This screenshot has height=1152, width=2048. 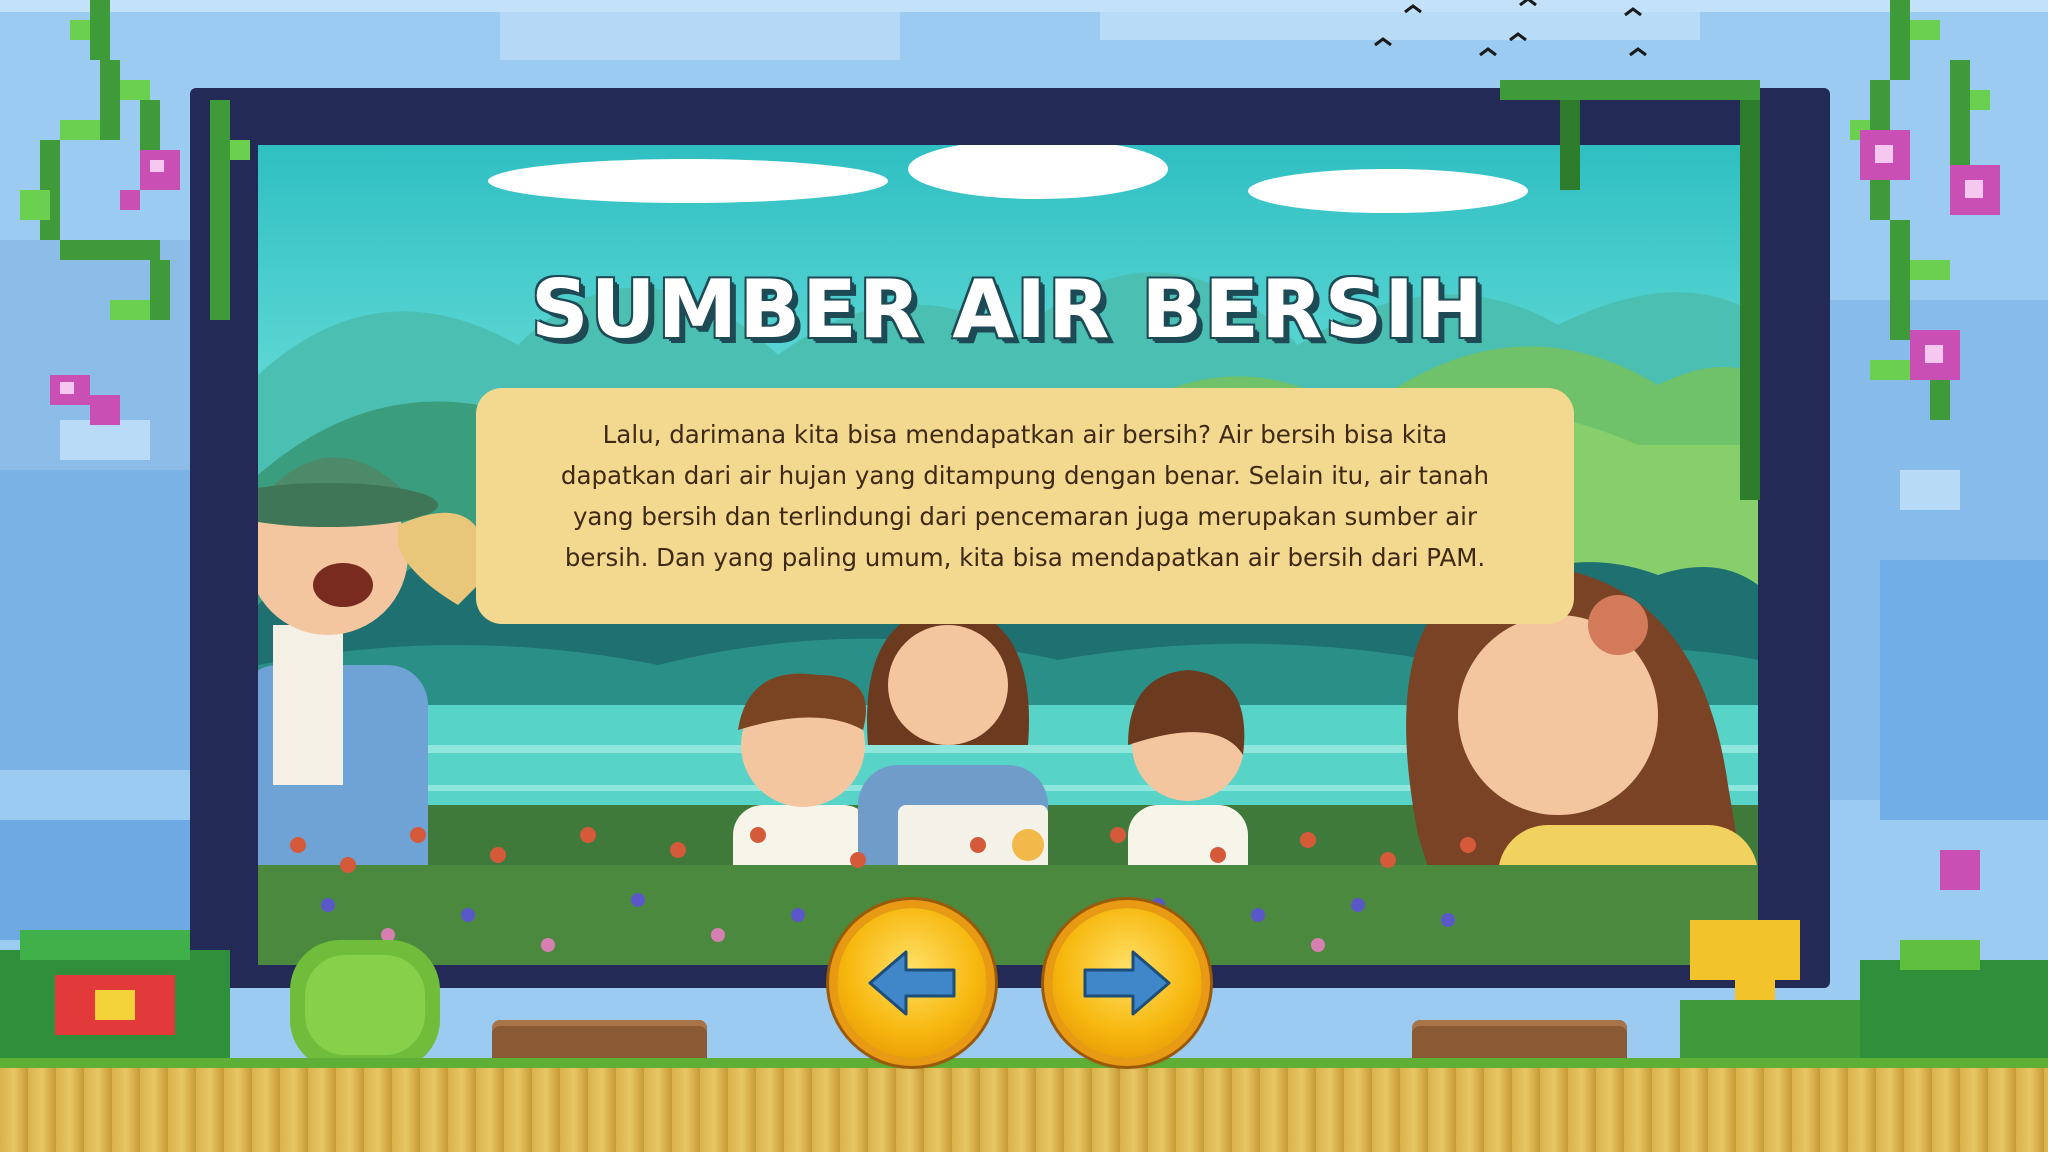 I want to click on prev-button, so click(x=912, y=983).